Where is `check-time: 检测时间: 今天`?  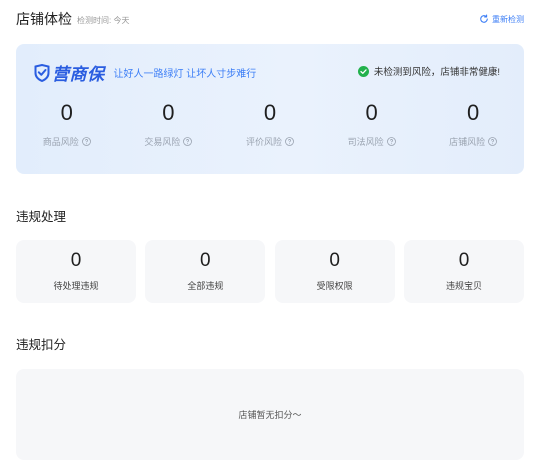 check-time: 检测时间: 今天 is located at coordinates (103, 20).